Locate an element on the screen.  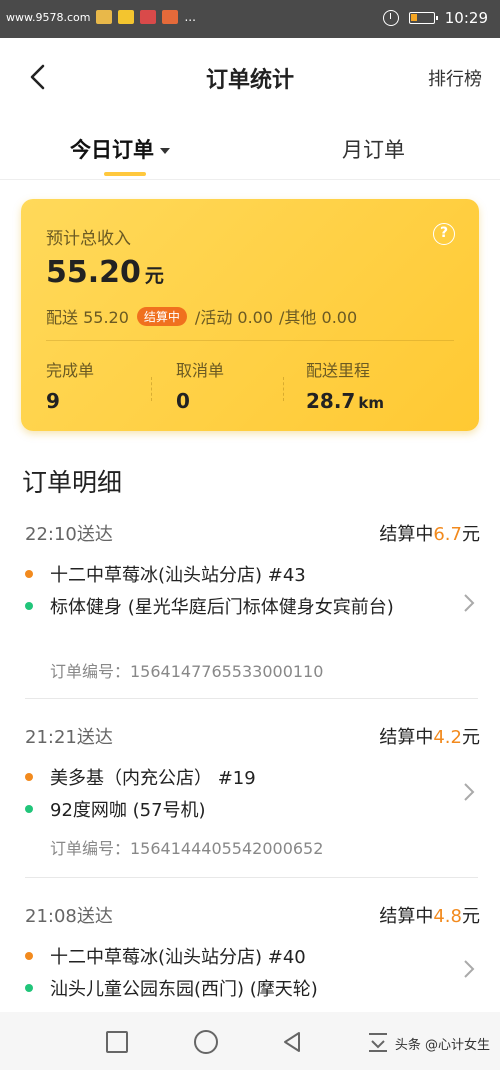
tab-today-label: 今日订单 is located at coordinates (112, 150).